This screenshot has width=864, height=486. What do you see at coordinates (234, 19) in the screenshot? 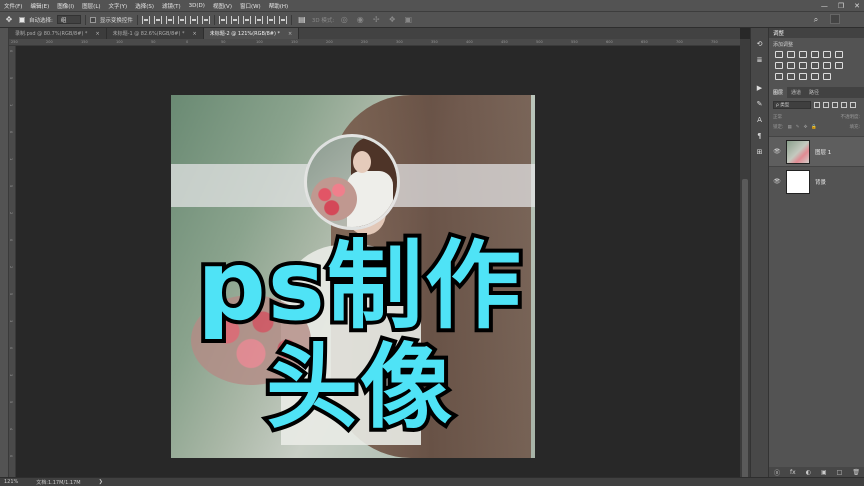
I see `distribute-vcenter-icon` at bounding box center [234, 19].